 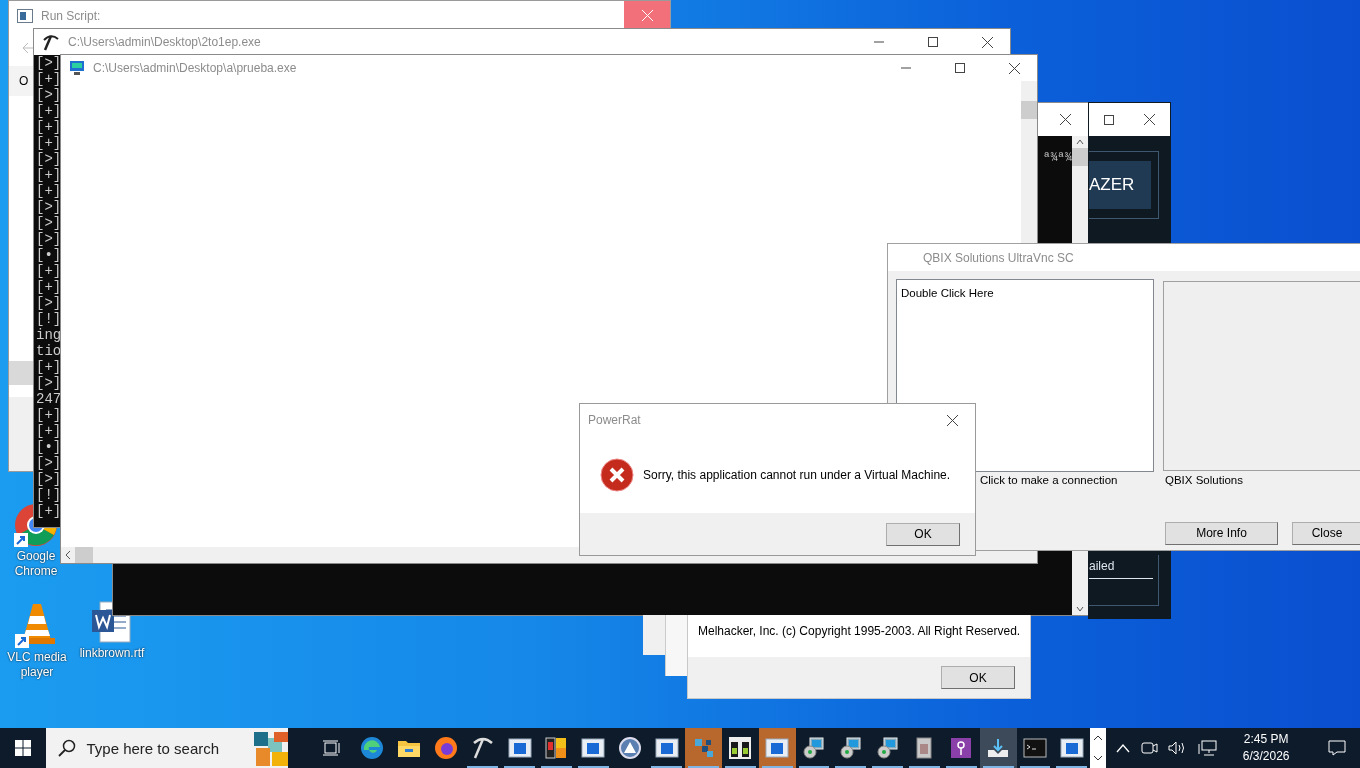 What do you see at coordinates (23, 748) in the screenshot?
I see `windows-logo-icon` at bounding box center [23, 748].